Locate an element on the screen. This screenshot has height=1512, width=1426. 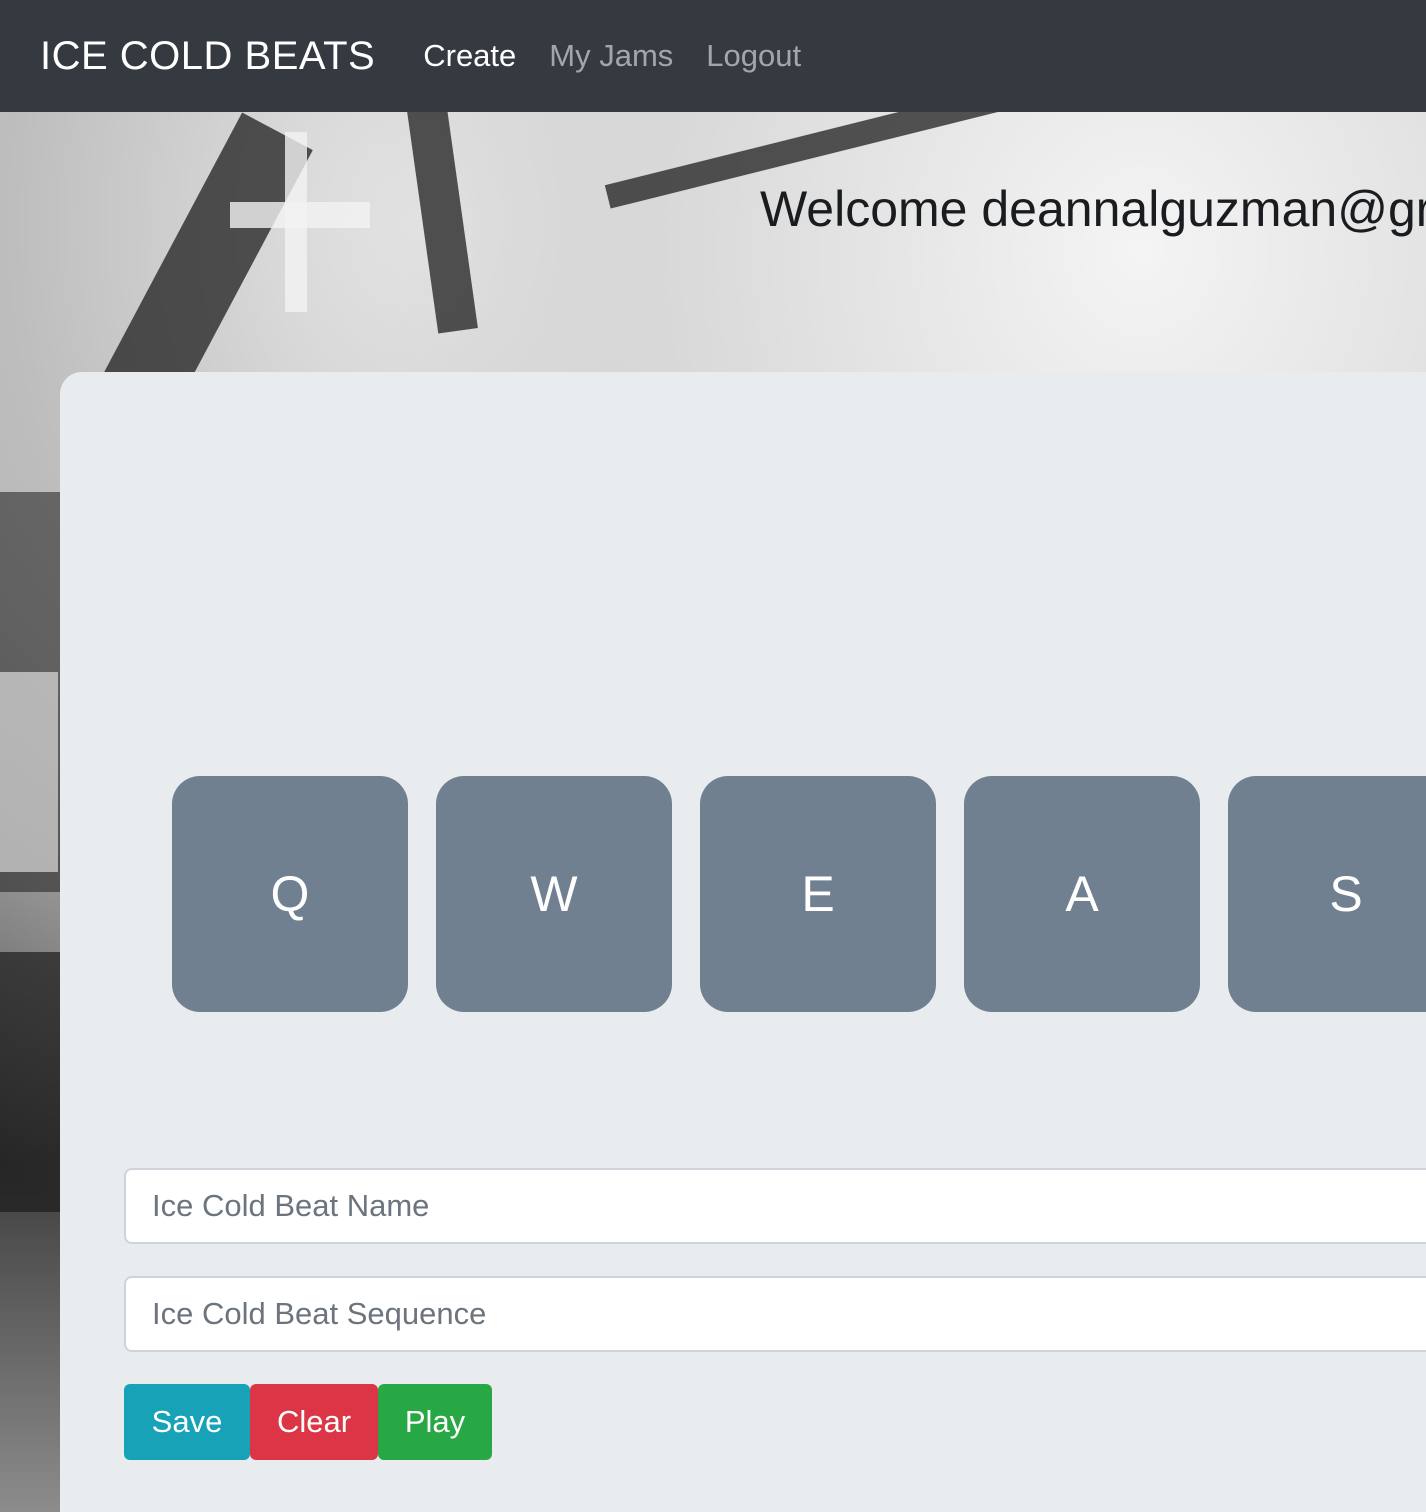
play-button: Play is located at coordinates (435, 1422).